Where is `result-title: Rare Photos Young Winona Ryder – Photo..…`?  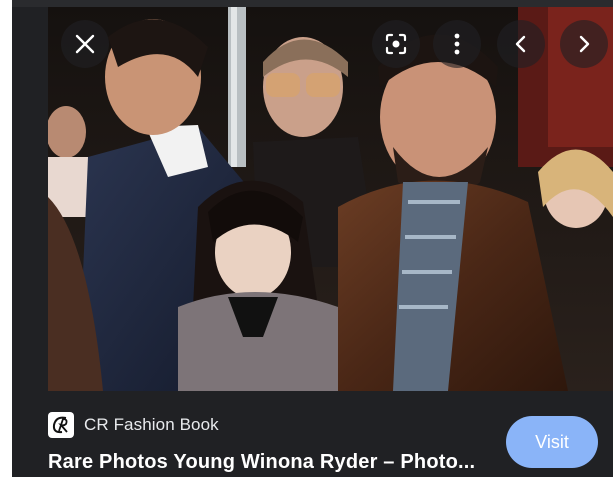
result-title: Rare Photos Young Winona Ryder – Photo..… is located at coordinates (273, 462).